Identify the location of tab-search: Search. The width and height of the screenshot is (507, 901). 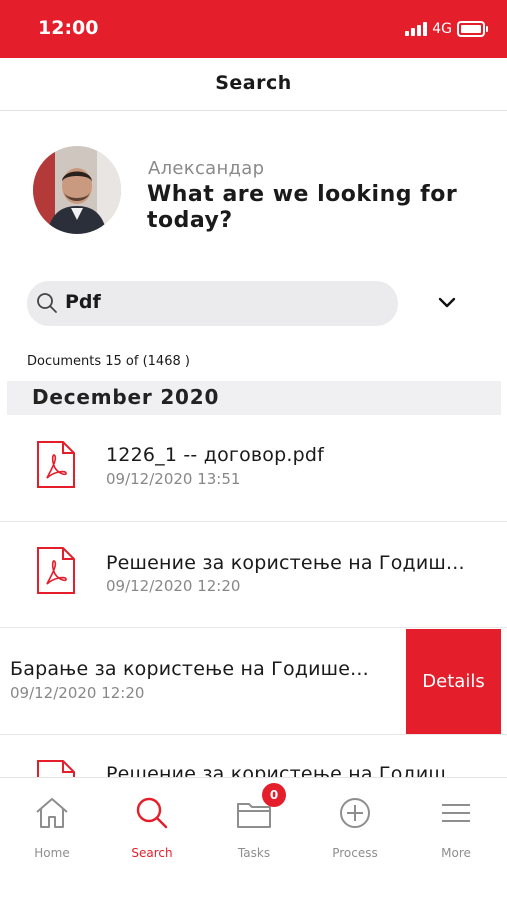
(152, 828).